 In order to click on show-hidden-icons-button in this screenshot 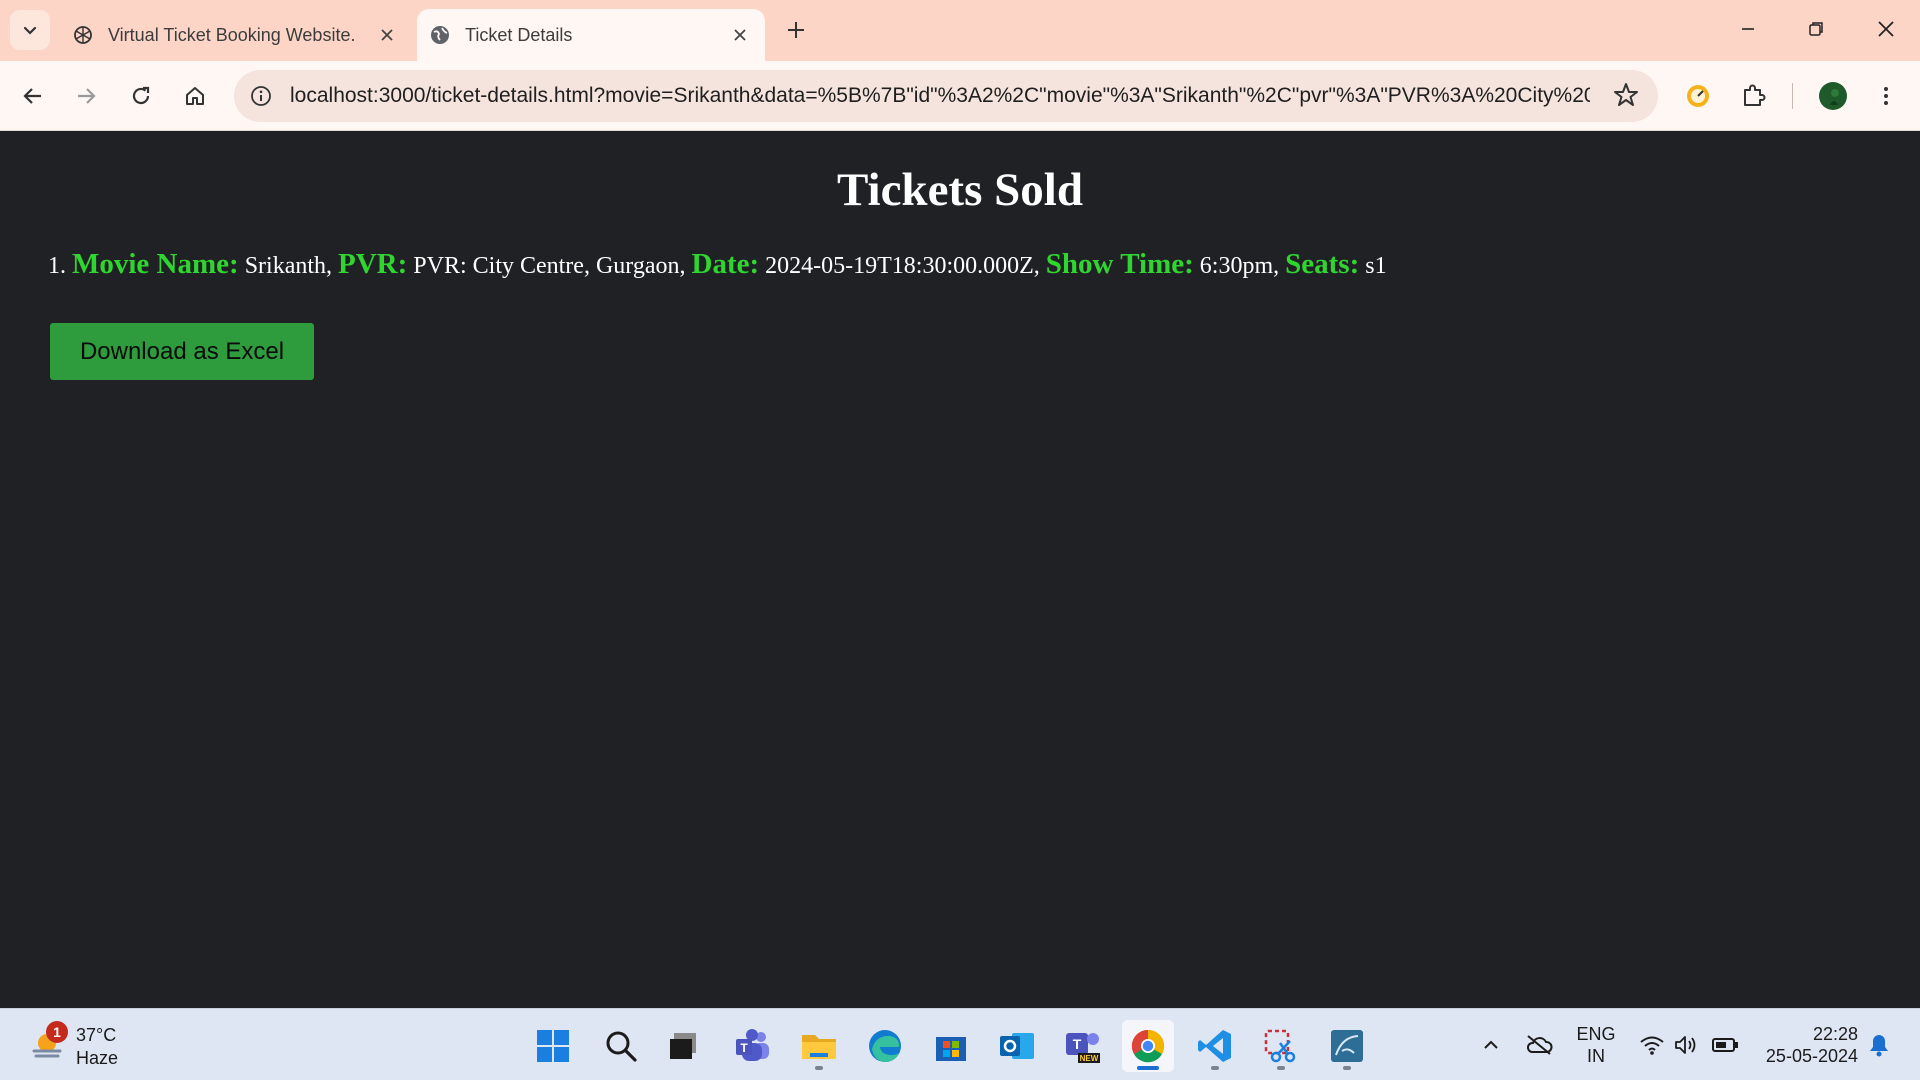, I will do `click(1491, 1045)`.